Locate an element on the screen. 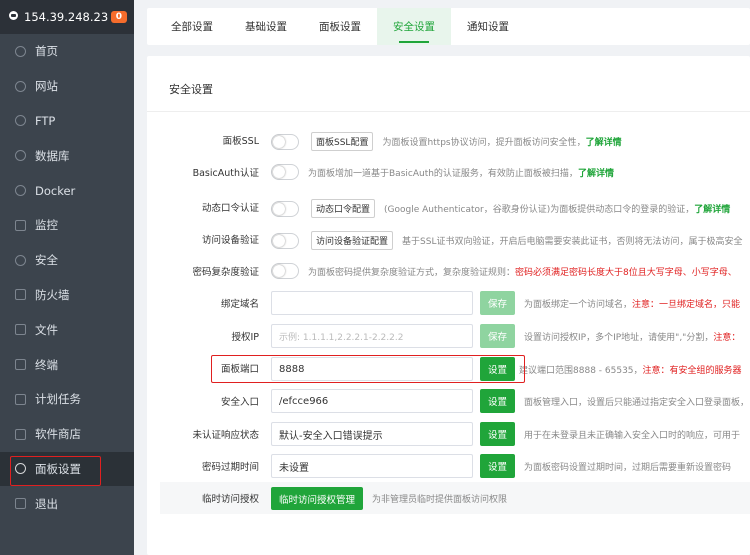  sidebar-item-website: 网站 is located at coordinates (67, 86).